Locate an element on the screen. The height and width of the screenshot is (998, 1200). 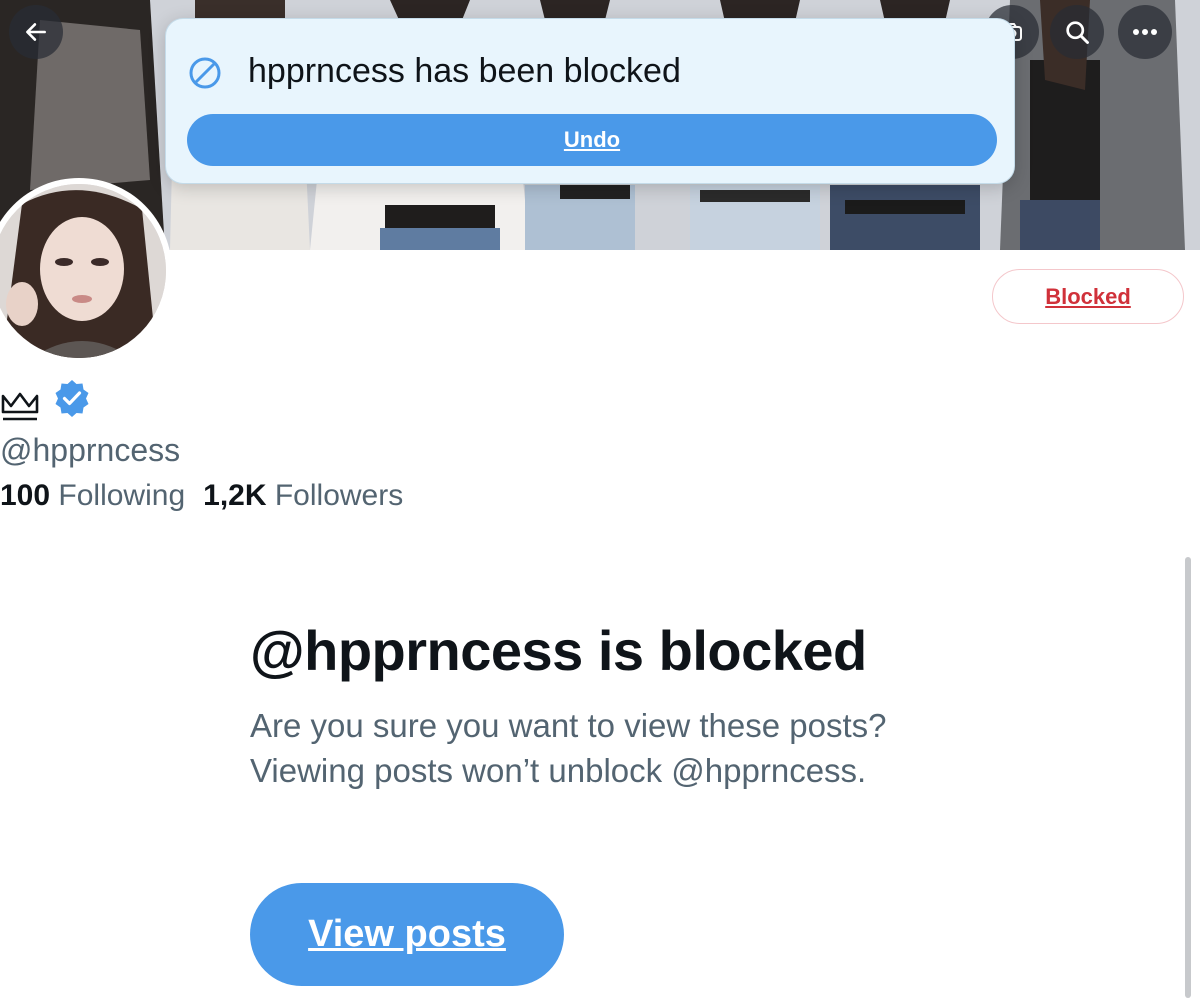
view-posts-button: View posts is located at coordinates (407, 934).